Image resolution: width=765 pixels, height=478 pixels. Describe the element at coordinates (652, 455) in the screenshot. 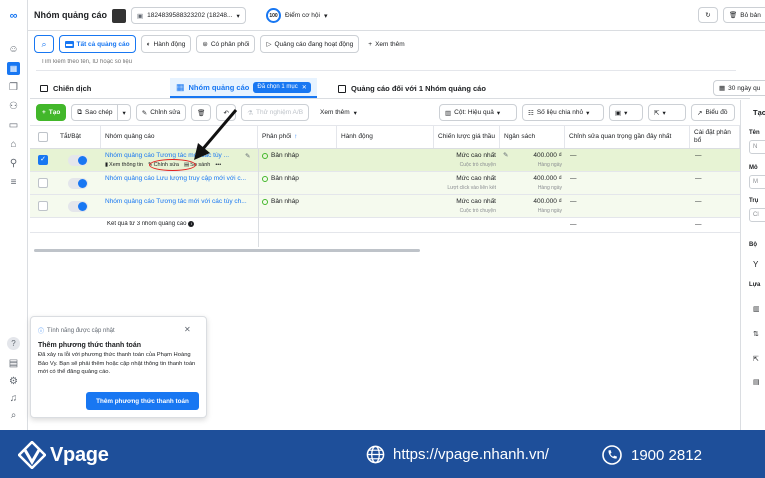

I see `hotline: 1900 2812` at that location.